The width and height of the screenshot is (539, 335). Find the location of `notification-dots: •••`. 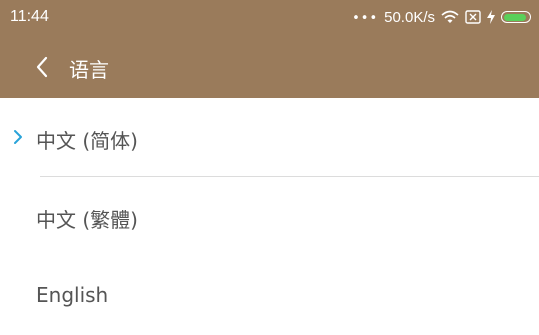

notification-dots: ••• is located at coordinates (365, 18).